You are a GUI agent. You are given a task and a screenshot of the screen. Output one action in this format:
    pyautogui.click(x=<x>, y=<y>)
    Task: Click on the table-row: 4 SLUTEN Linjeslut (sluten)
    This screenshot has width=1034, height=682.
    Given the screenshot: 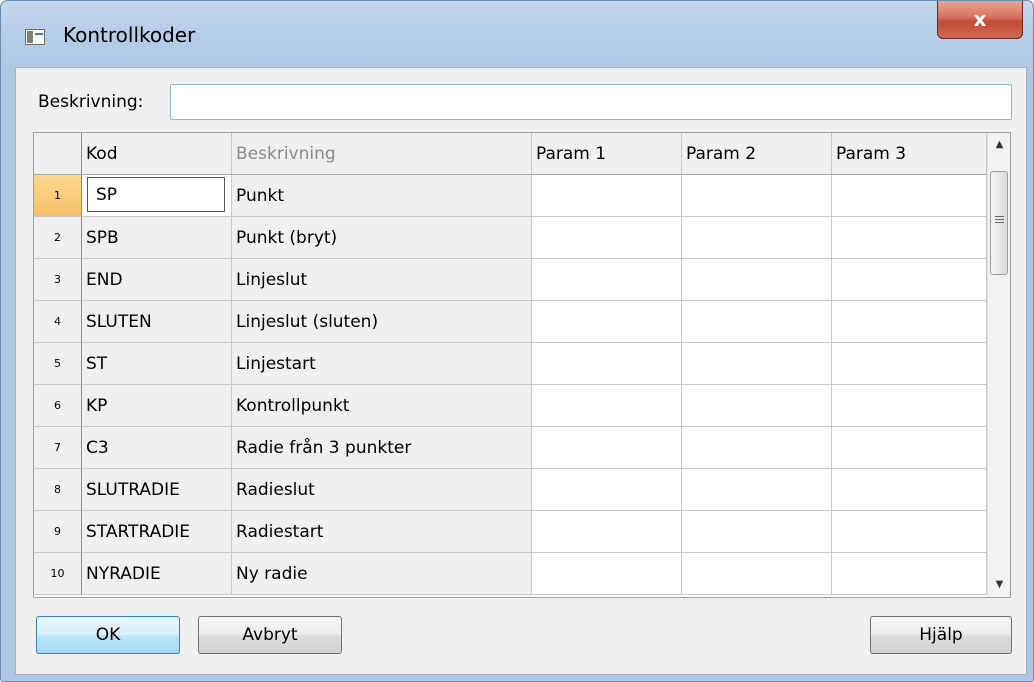 What is the action you would take?
    pyautogui.click(x=510, y=322)
    